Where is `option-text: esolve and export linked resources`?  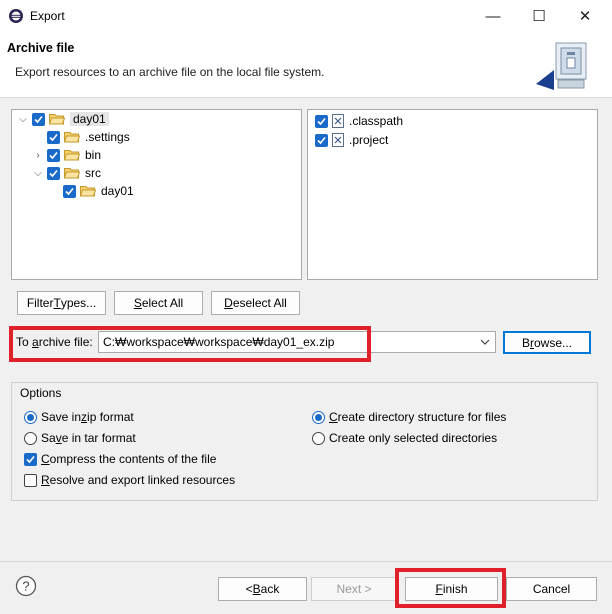 option-text: esolve and export linked resources is located at coordinates (142, 480).